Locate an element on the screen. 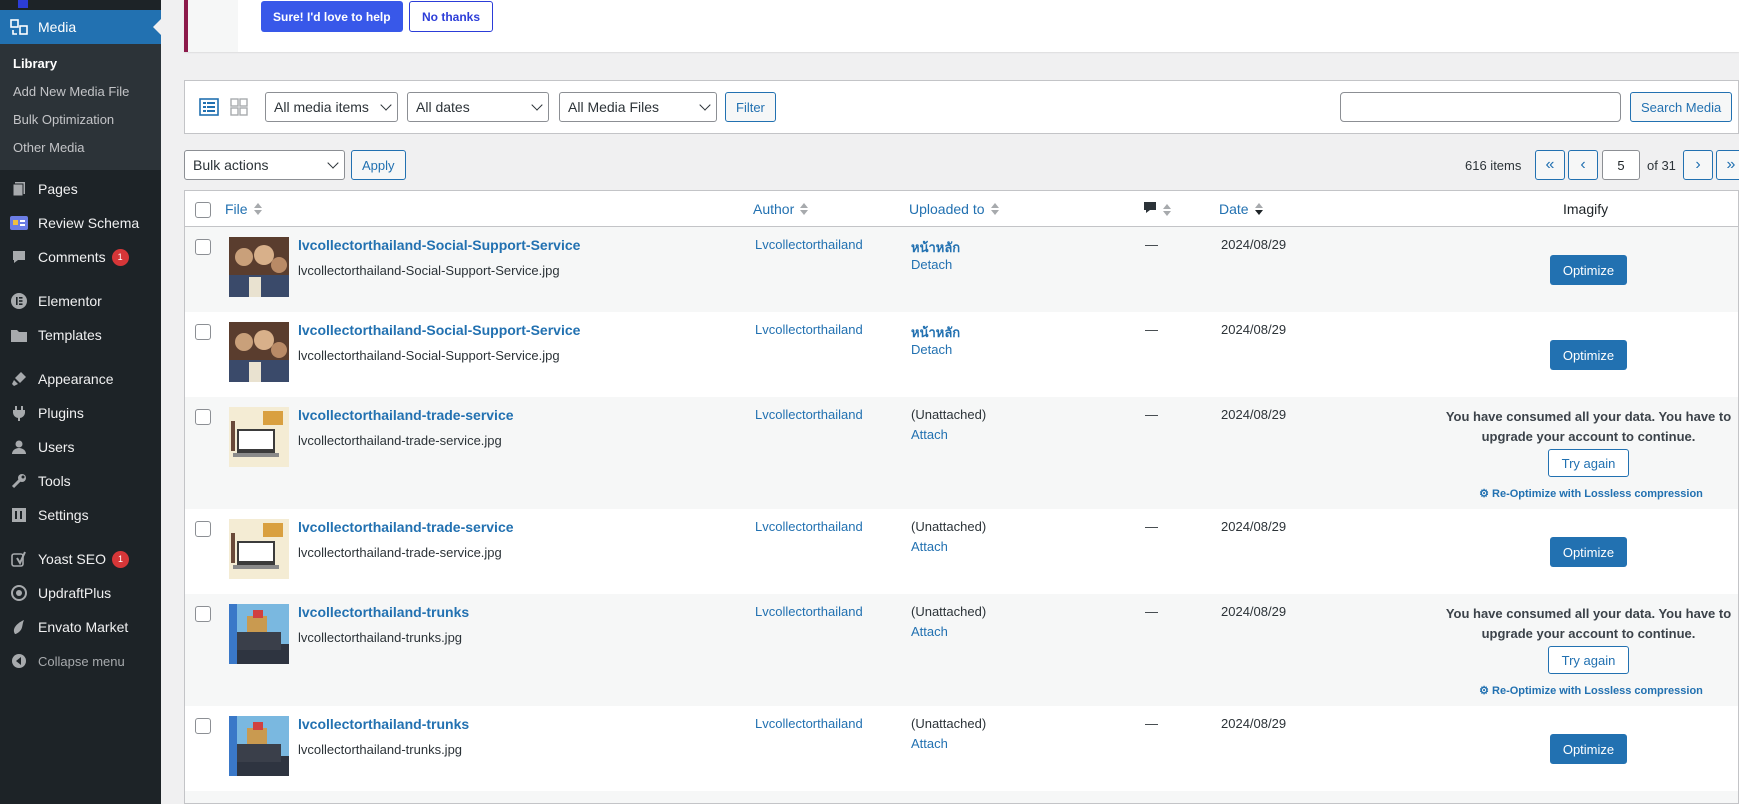  sidebar-item-plugins: Plugins is located at coordinates (80, 413).